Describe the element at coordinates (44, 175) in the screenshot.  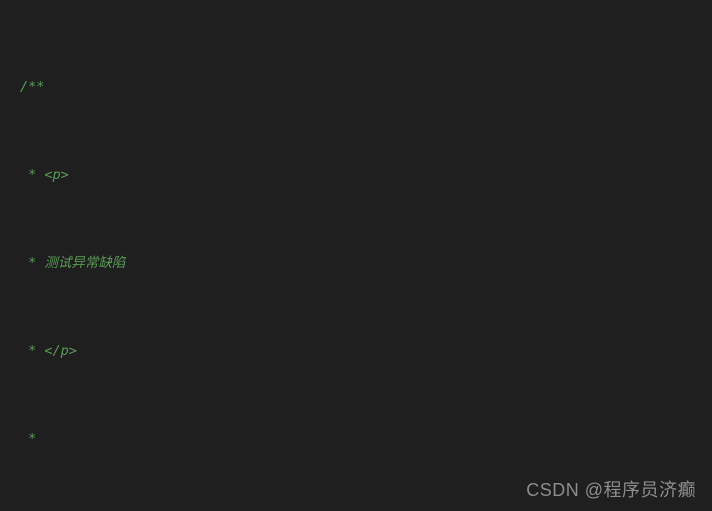
I see `javadoc-p-open-token: * <p>` at that location.